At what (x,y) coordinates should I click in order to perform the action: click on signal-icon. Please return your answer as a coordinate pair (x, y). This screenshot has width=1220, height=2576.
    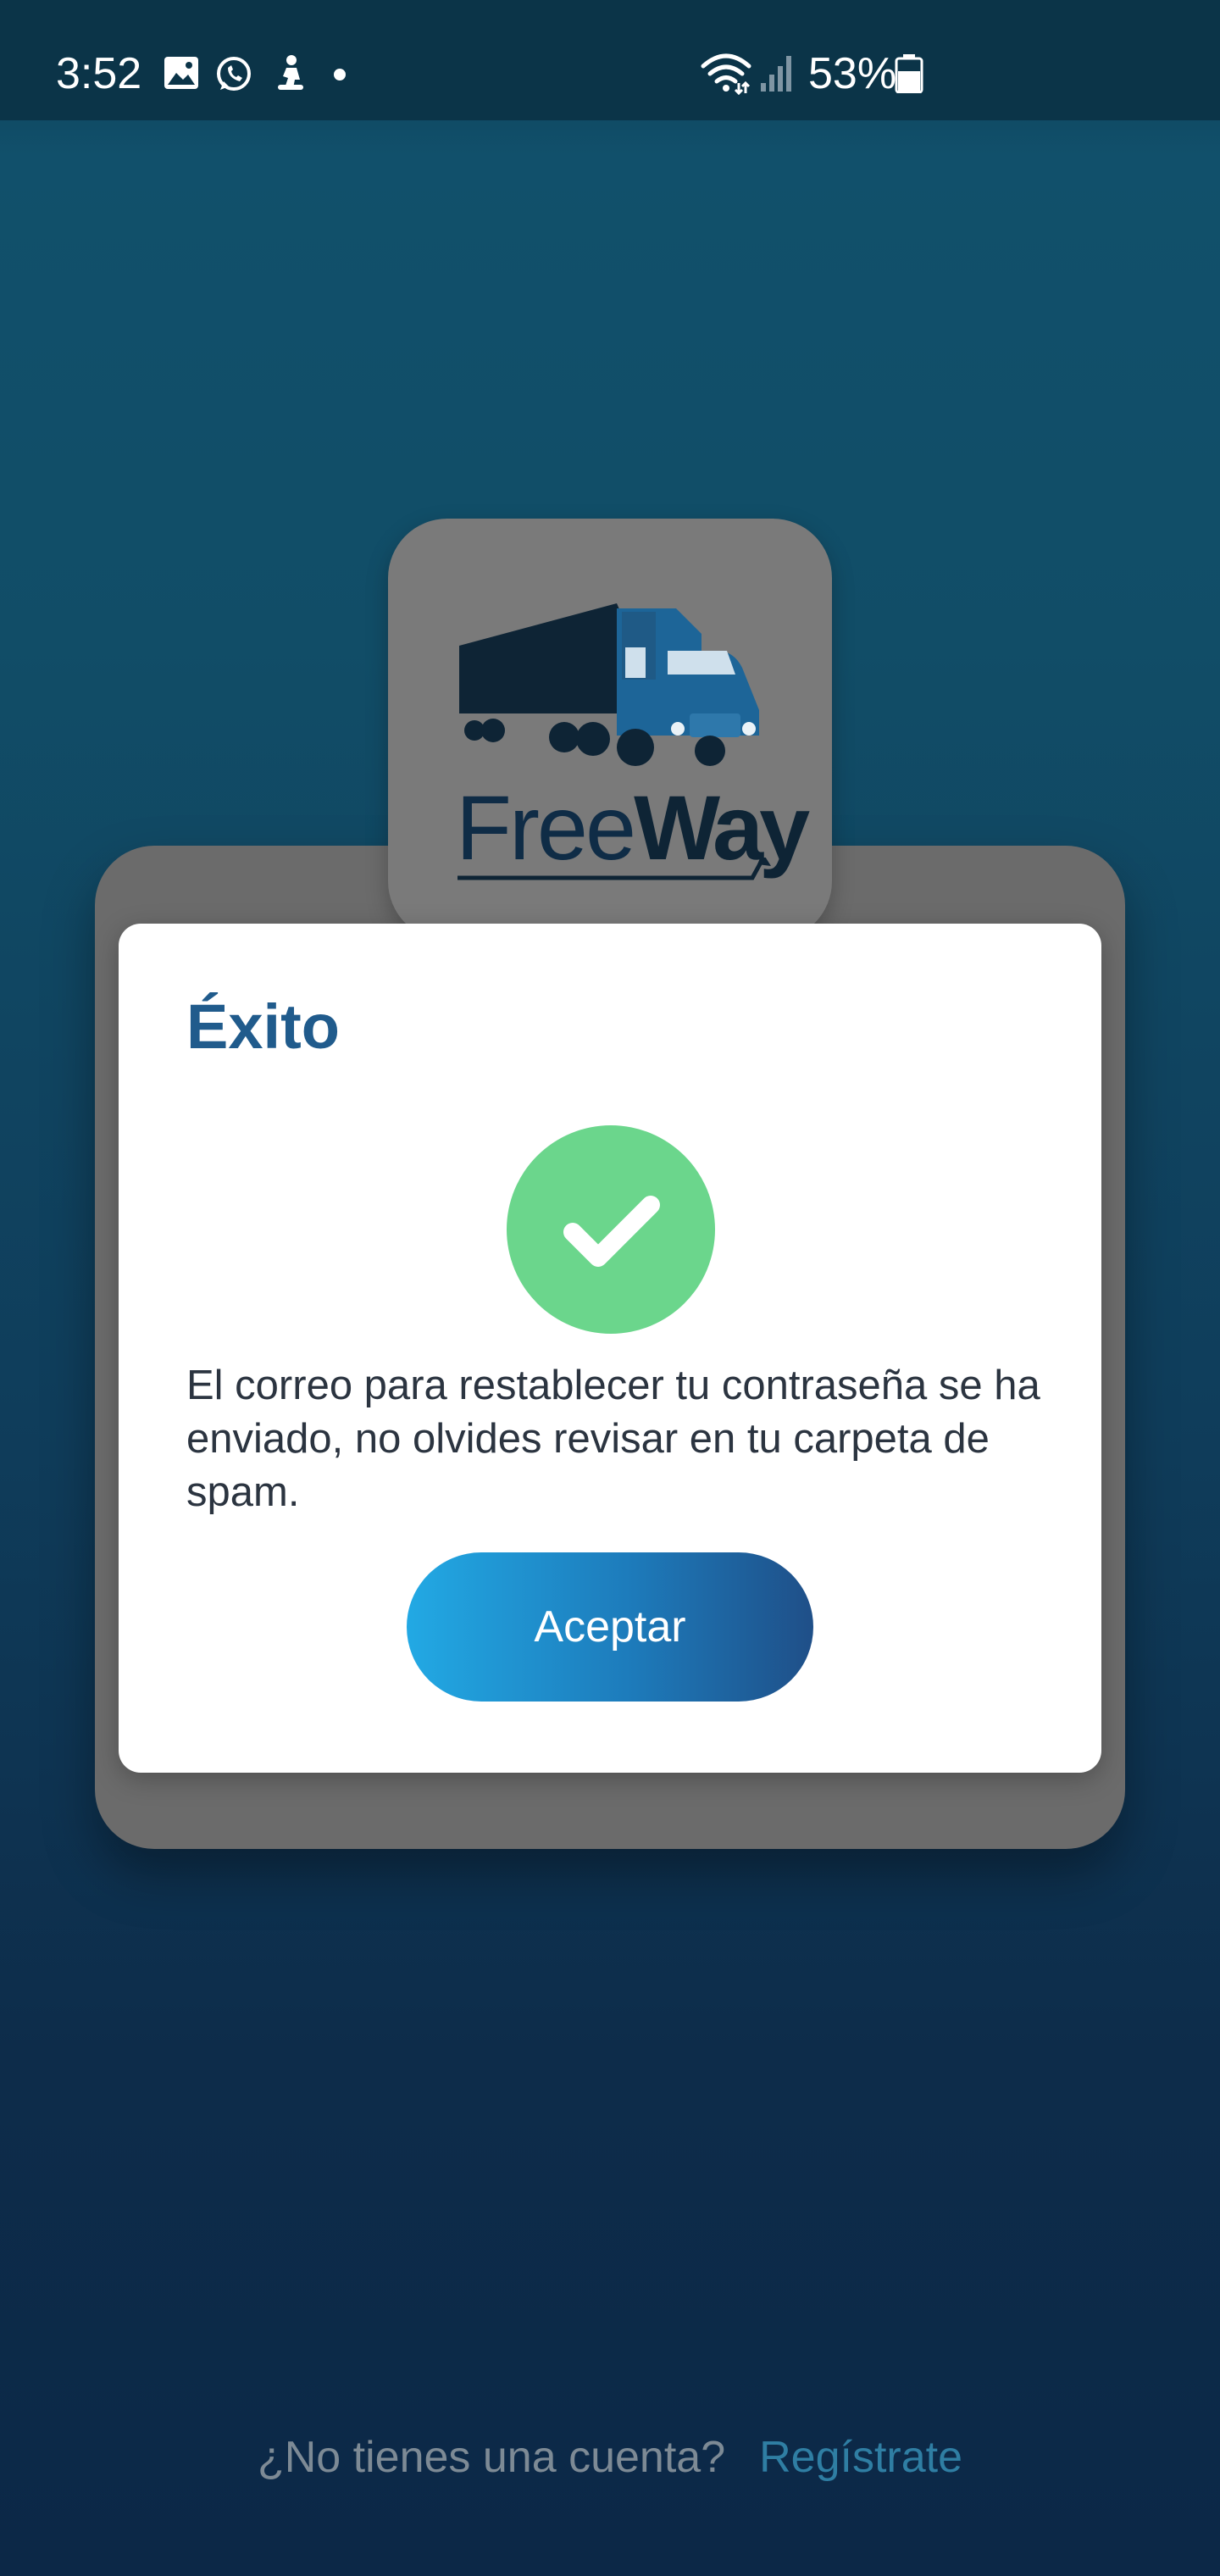
    Looking at the image, I should click on (777, 75).